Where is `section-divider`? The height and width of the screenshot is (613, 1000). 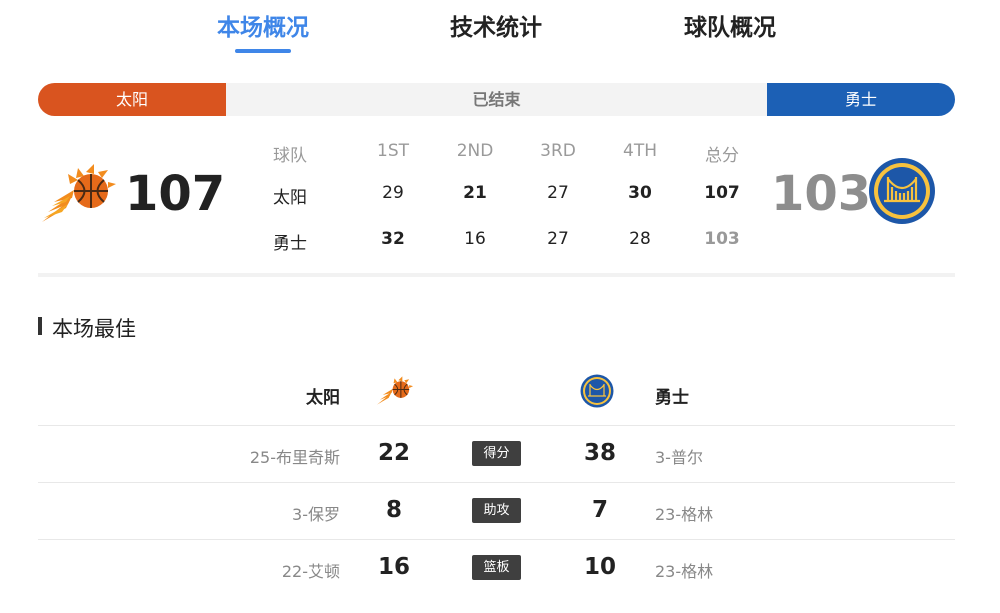 section-divider is located at coordinates (496, 275).